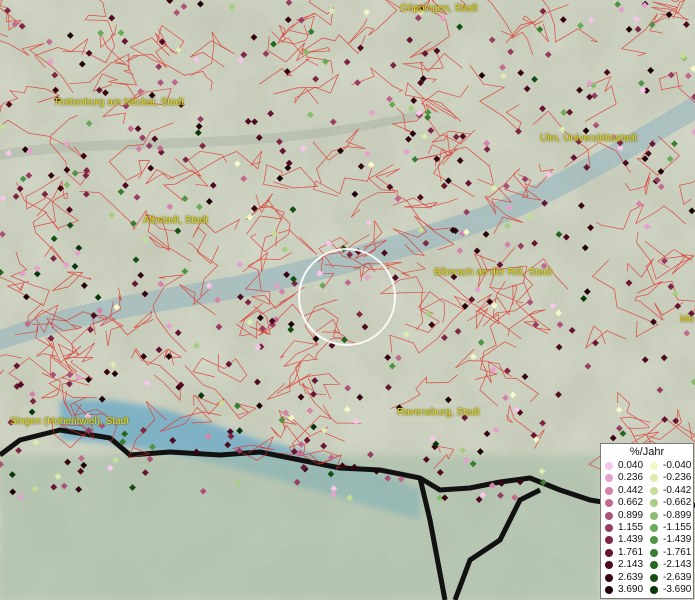 The width and height of the screenshot is (695, 600). What do you see at coordinates (631, 490) in the screenshot?
I see `legend-value: 0.442` at bounding box center [631, 490].